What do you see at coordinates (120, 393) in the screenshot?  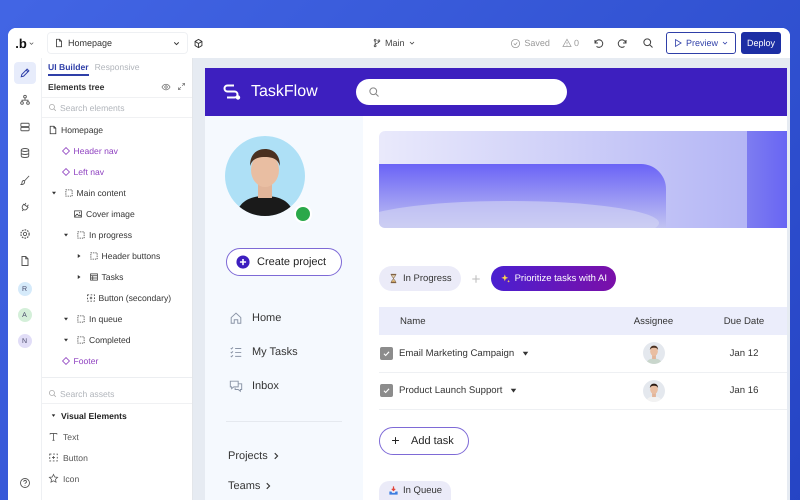 I see `search-field: Search assets` at bounding box center [120, 393].